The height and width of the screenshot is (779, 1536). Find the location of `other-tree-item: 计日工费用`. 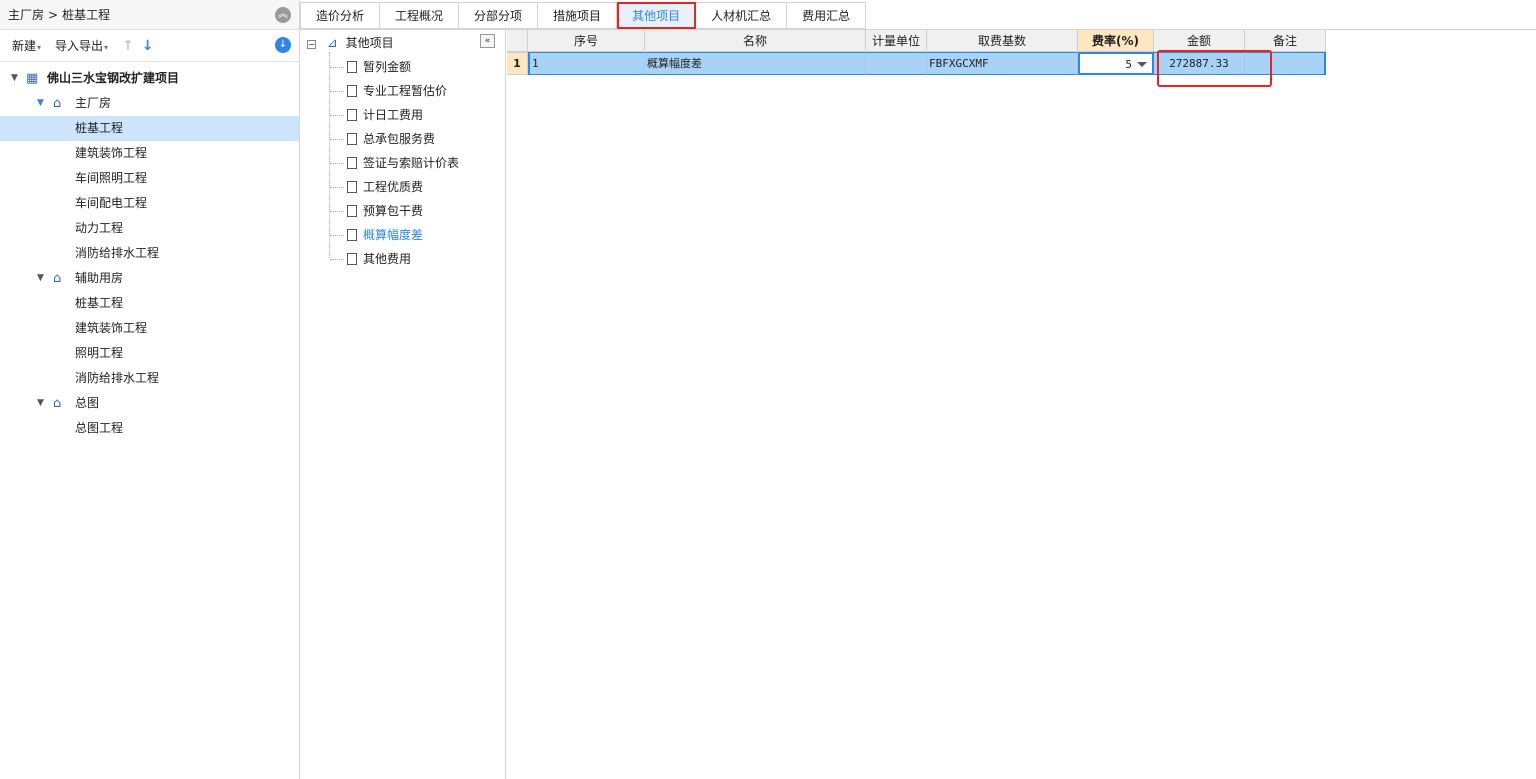

other-tree-item: 计日工费用 is located at coordinates (385, 115).